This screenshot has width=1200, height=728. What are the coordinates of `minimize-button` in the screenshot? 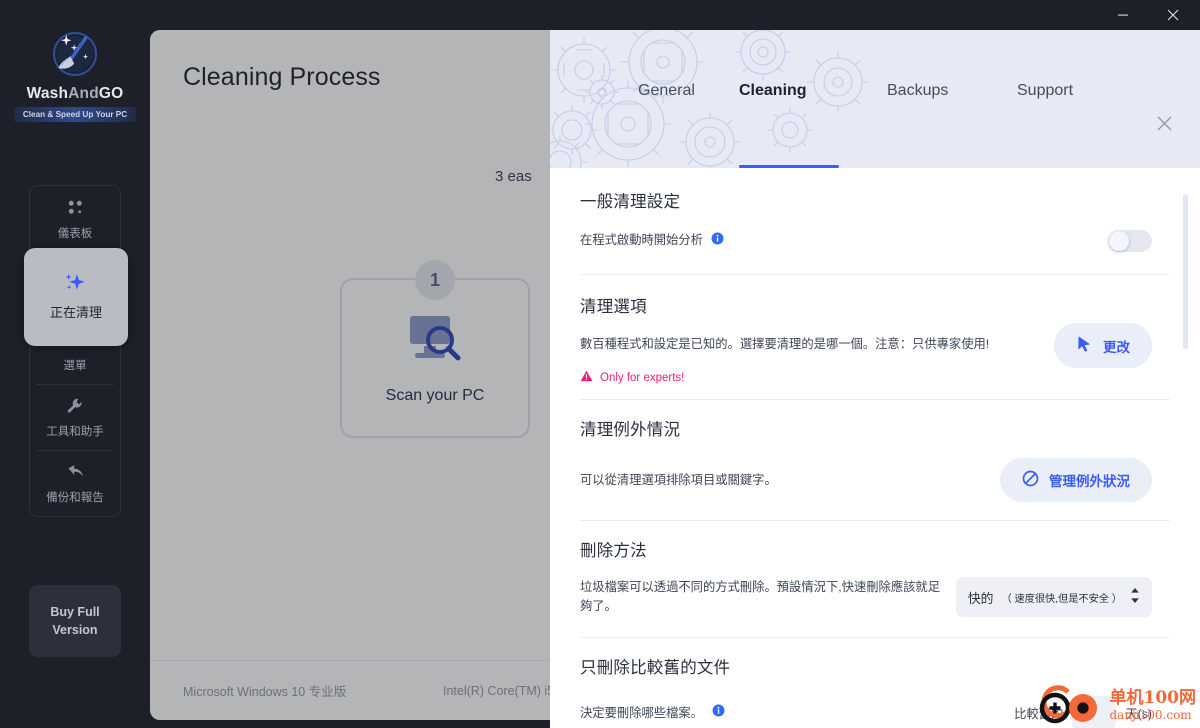 It's located at (1123, 15).